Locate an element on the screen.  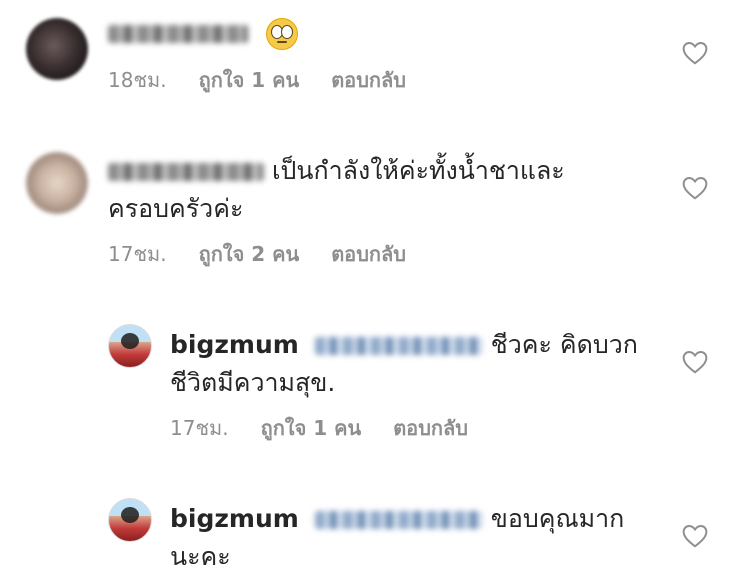
comment-meta: 17ชม. ถูกใจ 2 คน ตอบกลับ is located at coordinates (273, 254).